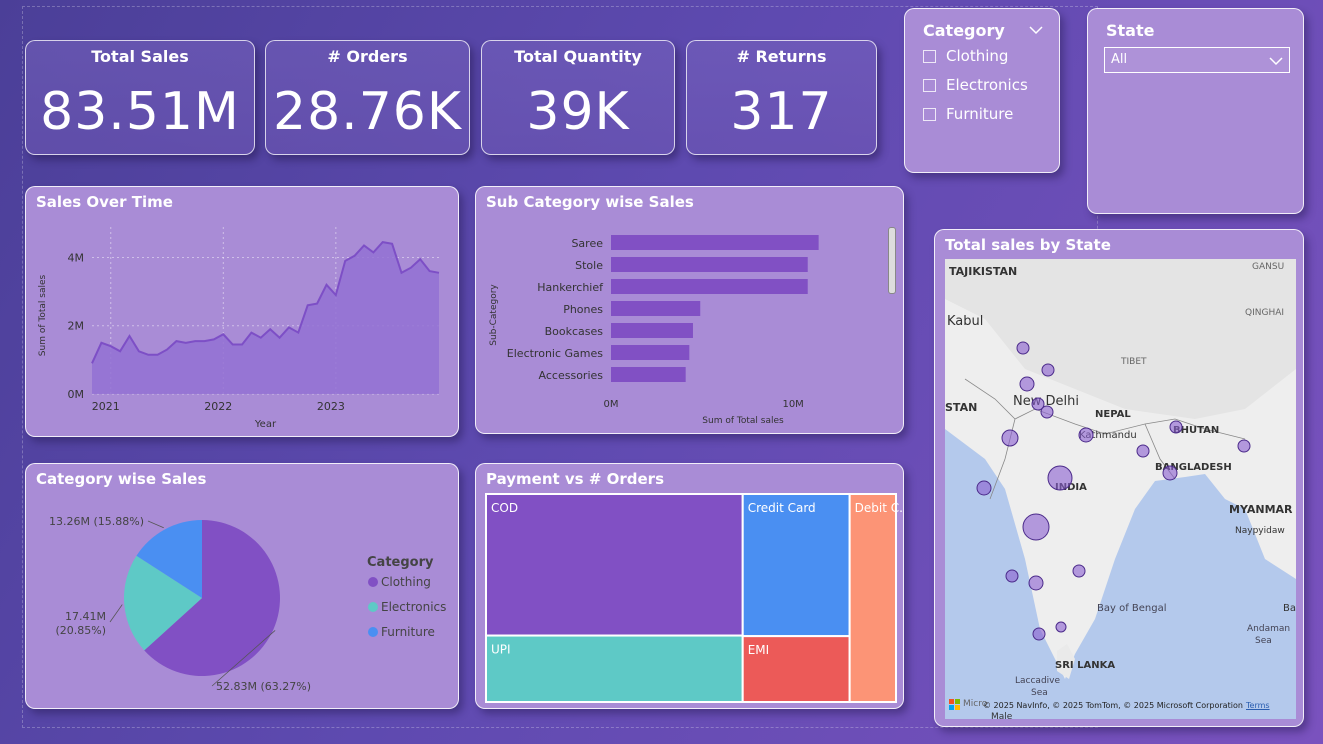 The height and width of the screenshot is (744, 1323). Describe the element at coordinates (781, 112) in the screenshot. I see `kpi-value: 317` at that location.